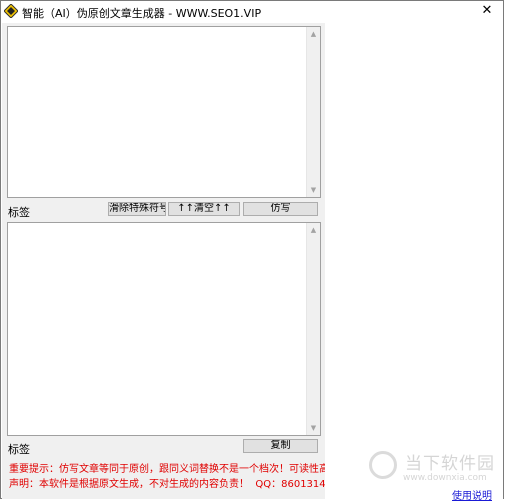  I want to click on source-label: 标签, so click(19, 212).